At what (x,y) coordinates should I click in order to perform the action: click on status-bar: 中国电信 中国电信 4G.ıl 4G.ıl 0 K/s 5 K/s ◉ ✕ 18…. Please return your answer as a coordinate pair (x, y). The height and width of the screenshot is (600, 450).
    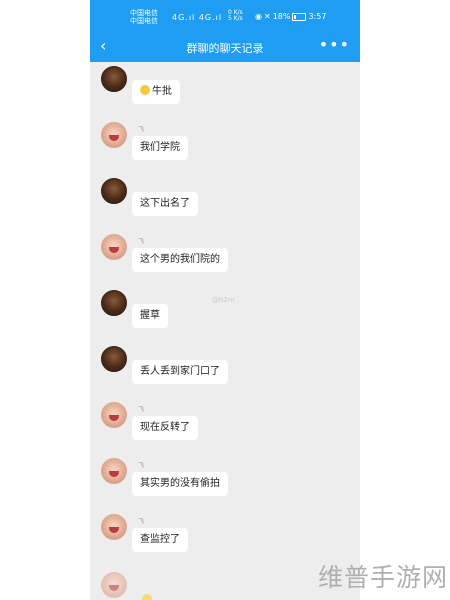
    Looking at the image, I should click on (225, 16).